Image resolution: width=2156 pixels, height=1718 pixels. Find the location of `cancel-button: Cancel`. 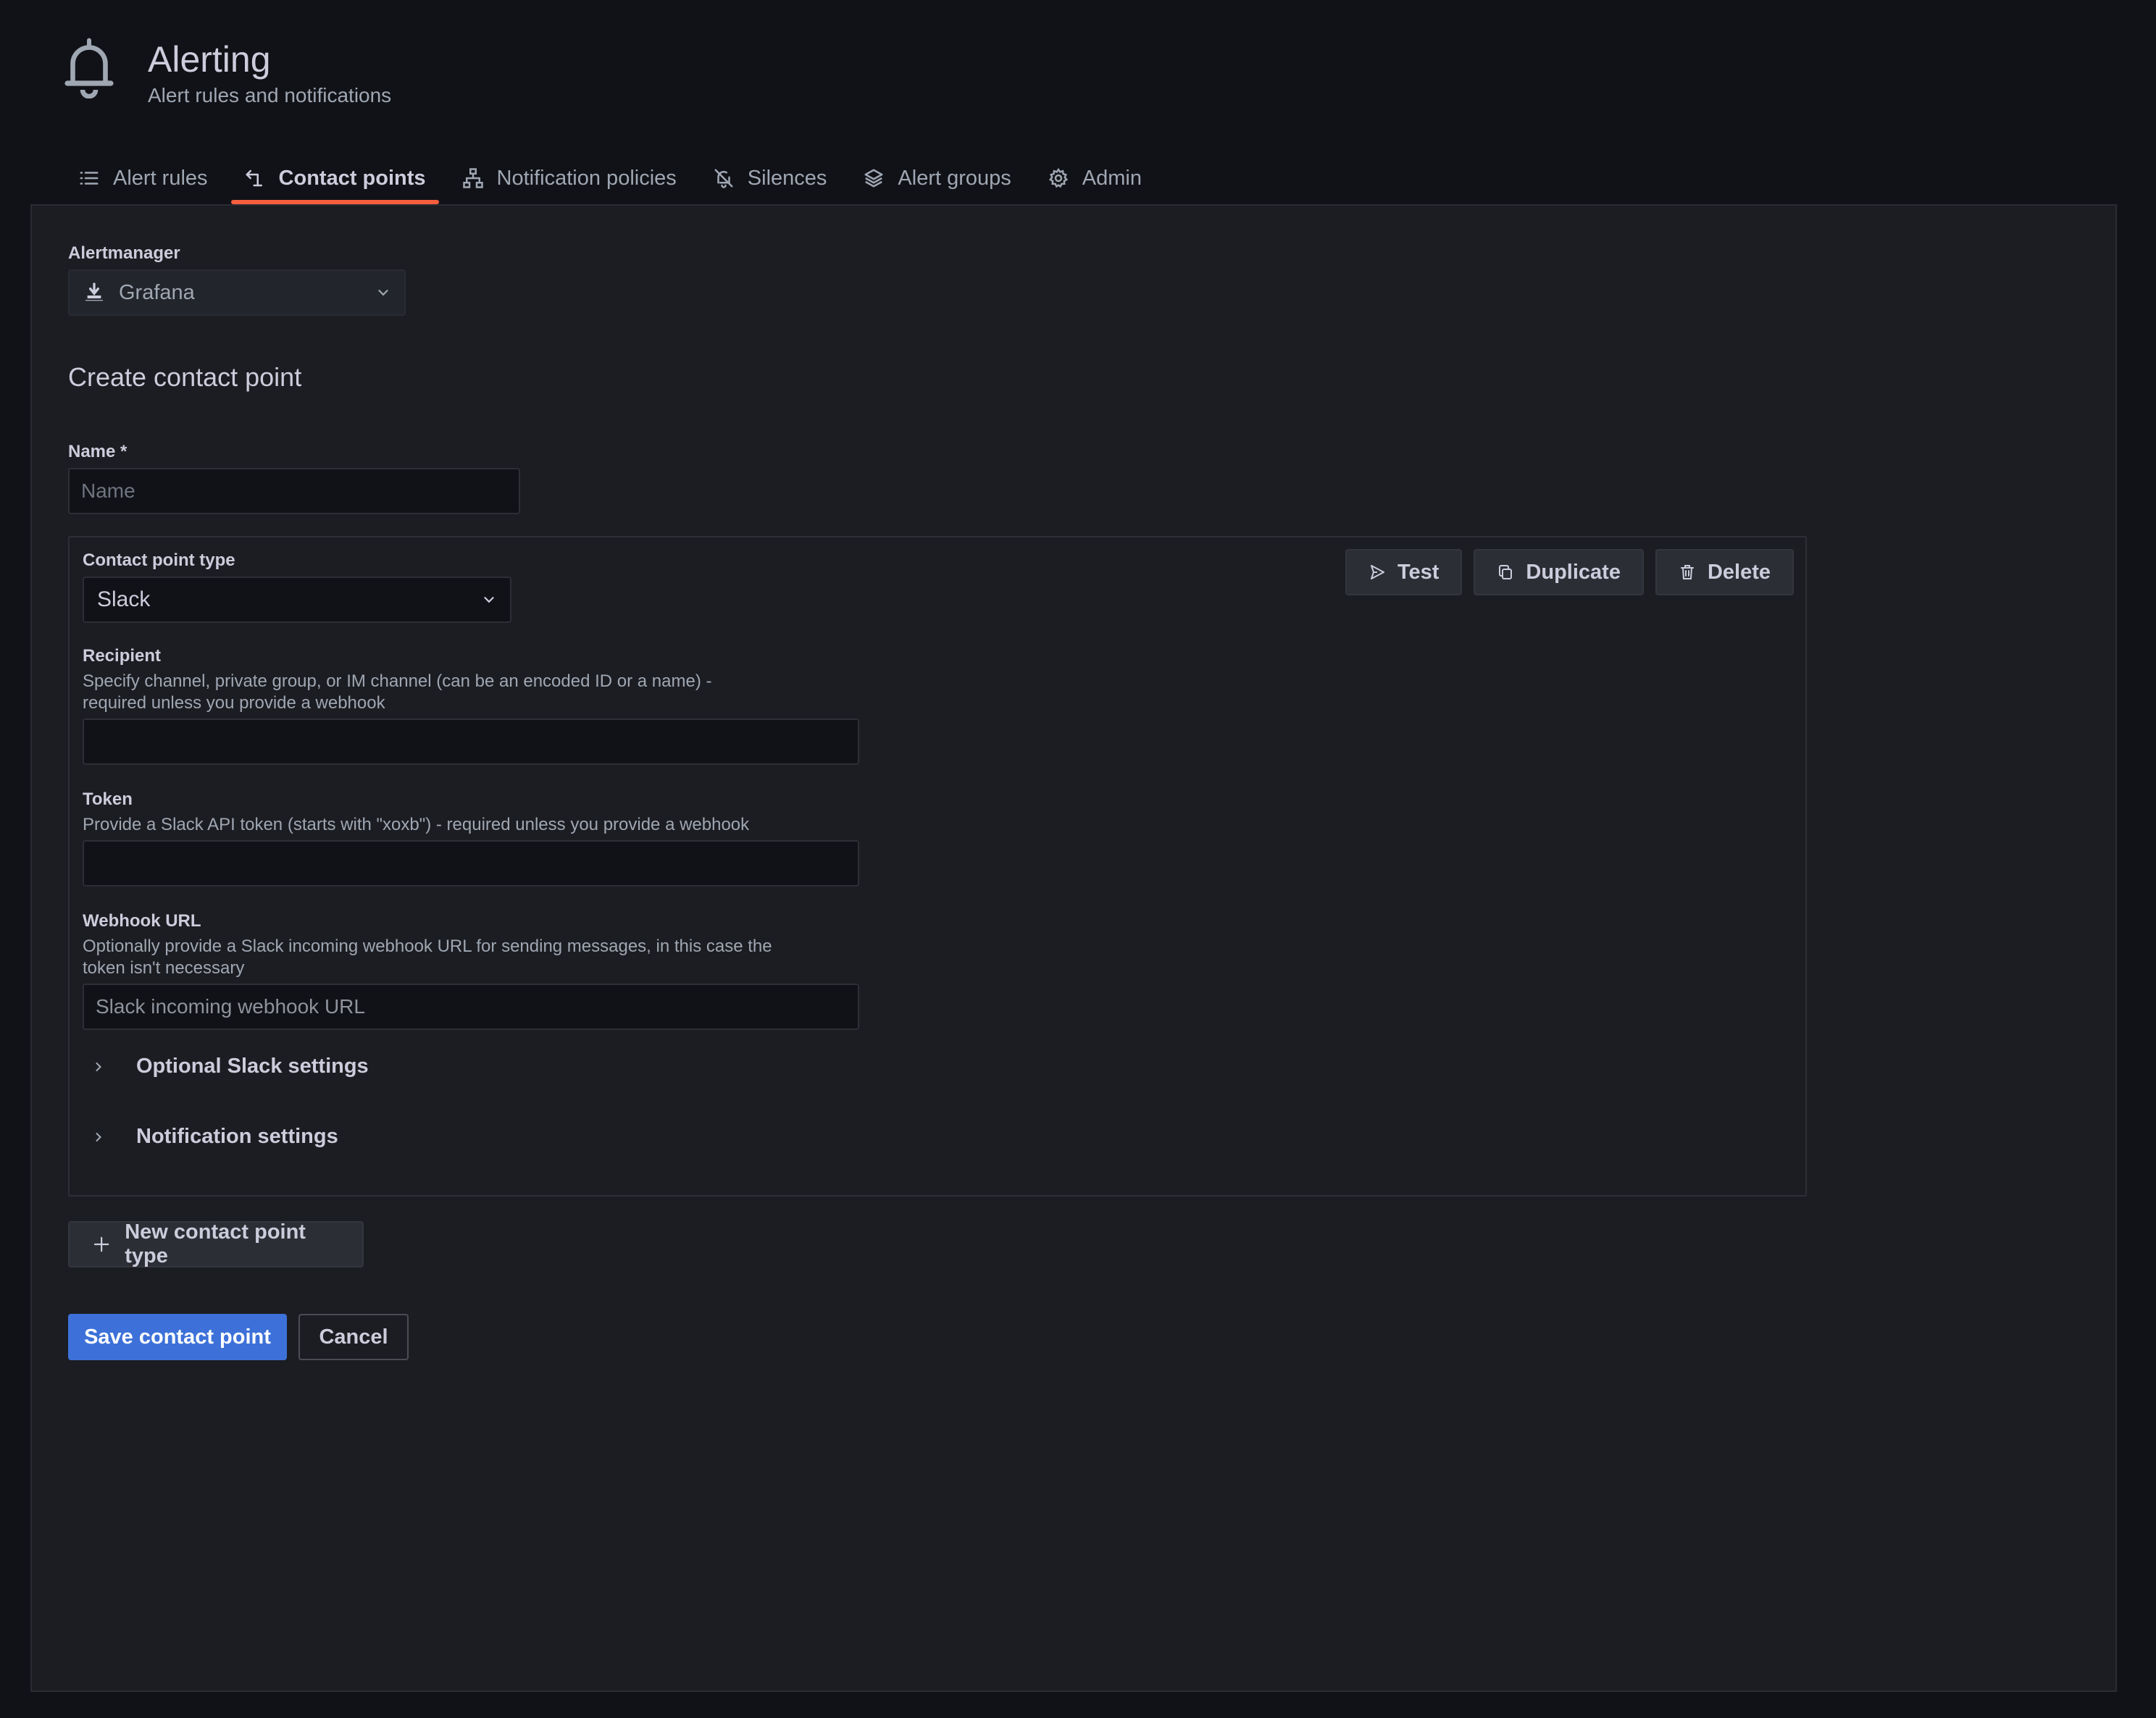

cancel-button: Cancel is located at coordinates (353, 1337).